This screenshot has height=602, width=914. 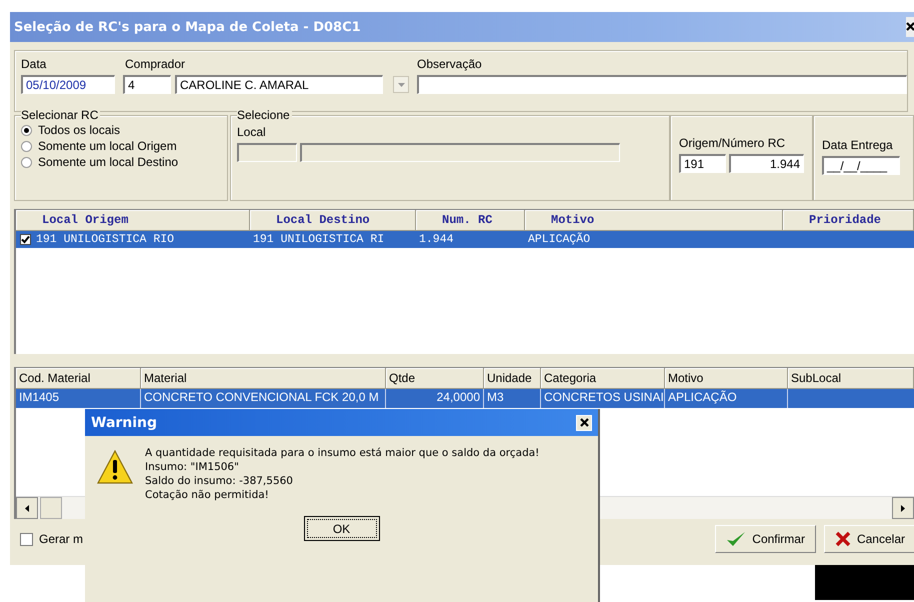 I want to click on column-header: Unidade, so click(x=512, y=378).